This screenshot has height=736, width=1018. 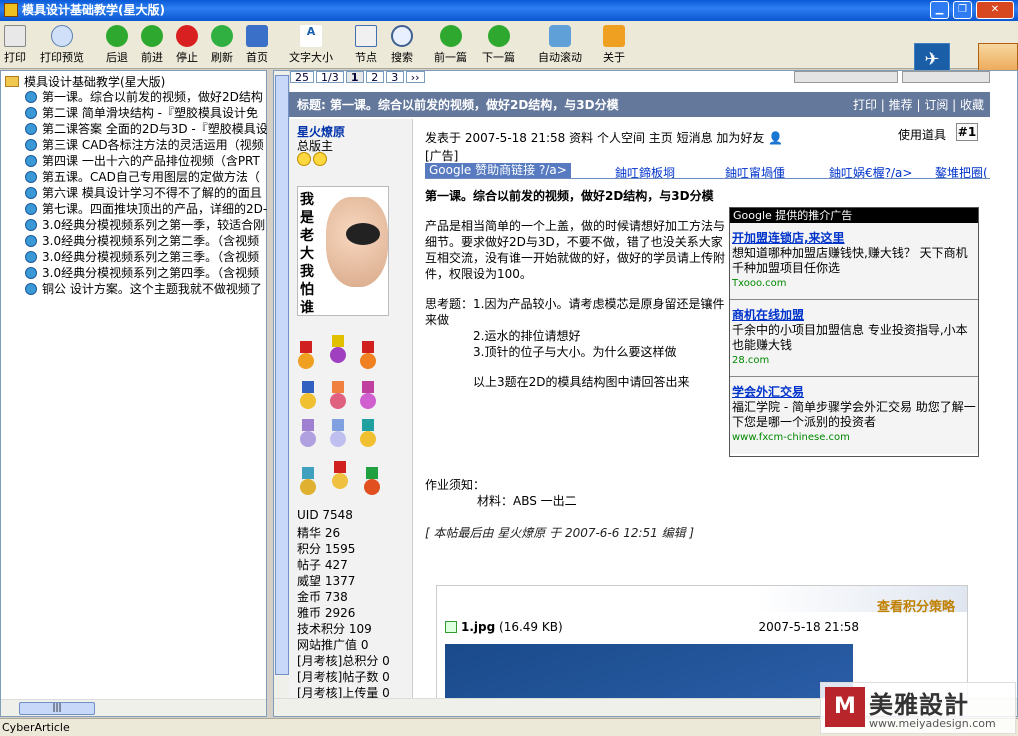 What do you see at coordinates (152, 36) in the screenshot?
I see `forward-icon` at bounding box center [152, 36].